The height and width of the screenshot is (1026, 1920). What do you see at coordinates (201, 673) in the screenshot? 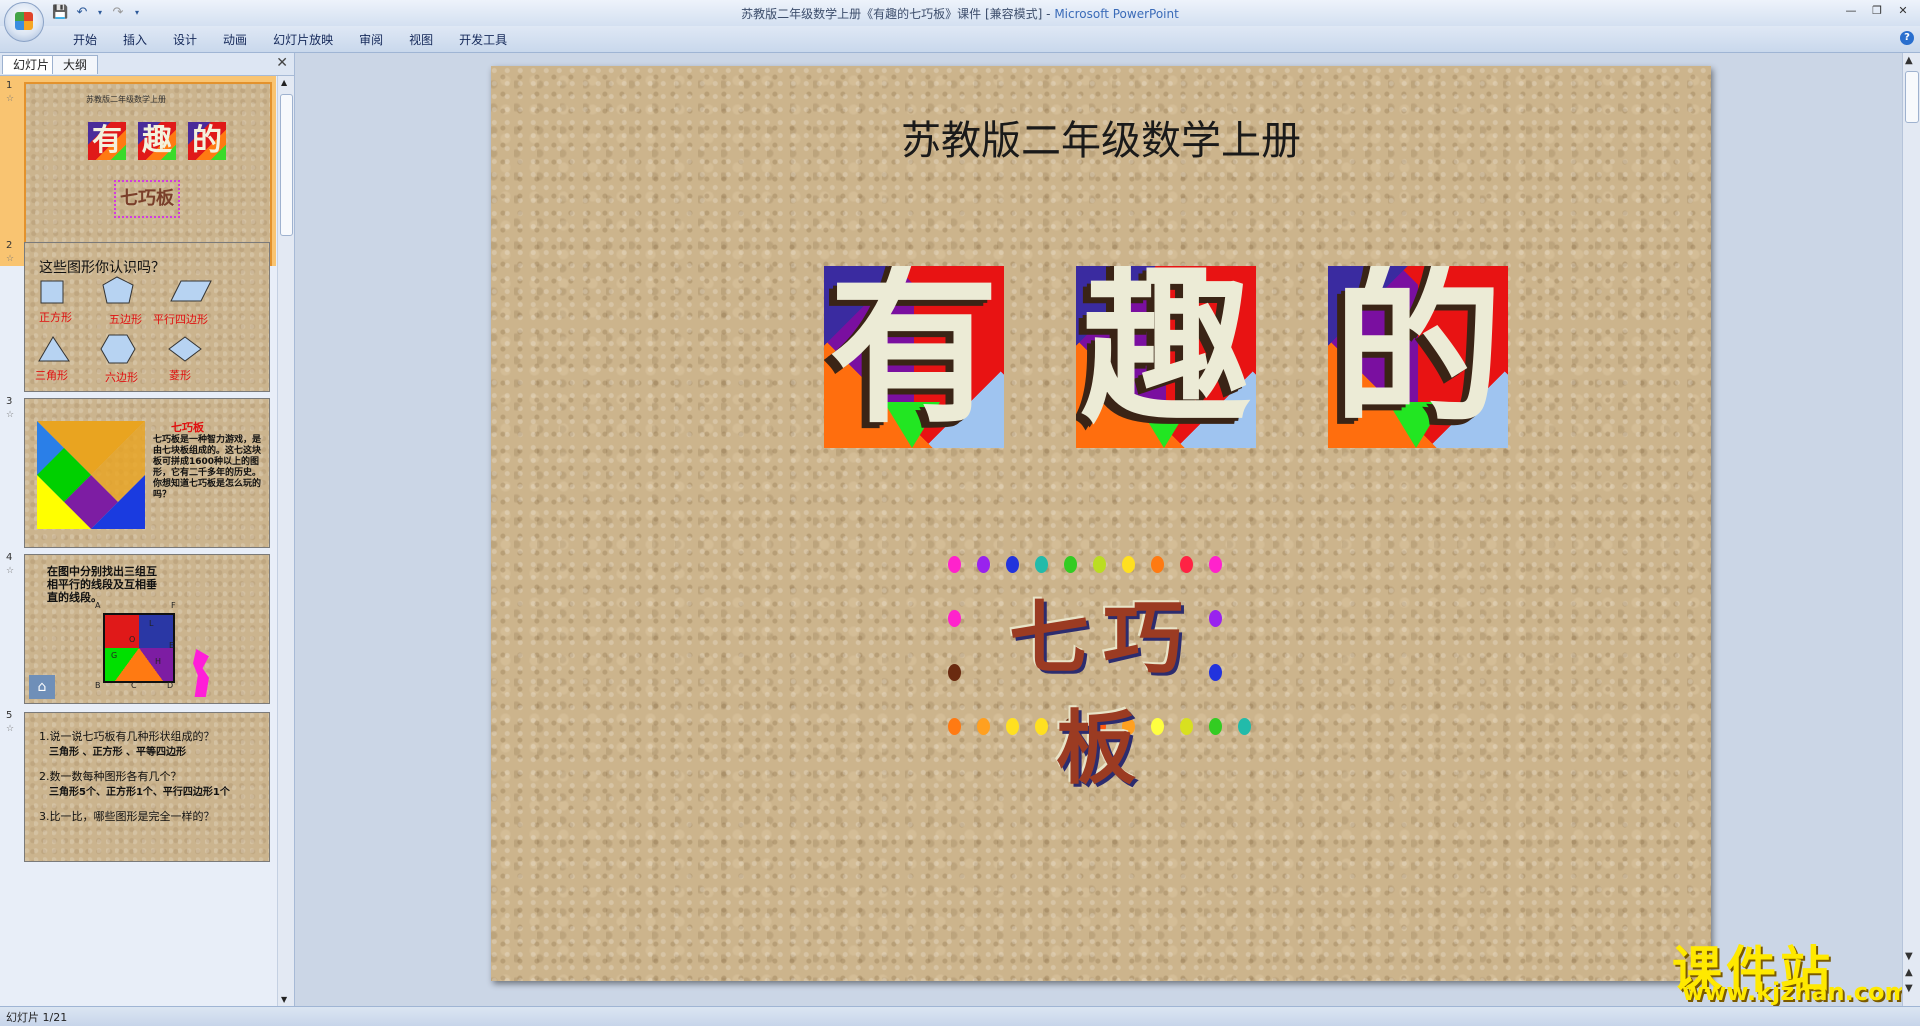
I see `tangram-figure` at bounding box center [201, 673].